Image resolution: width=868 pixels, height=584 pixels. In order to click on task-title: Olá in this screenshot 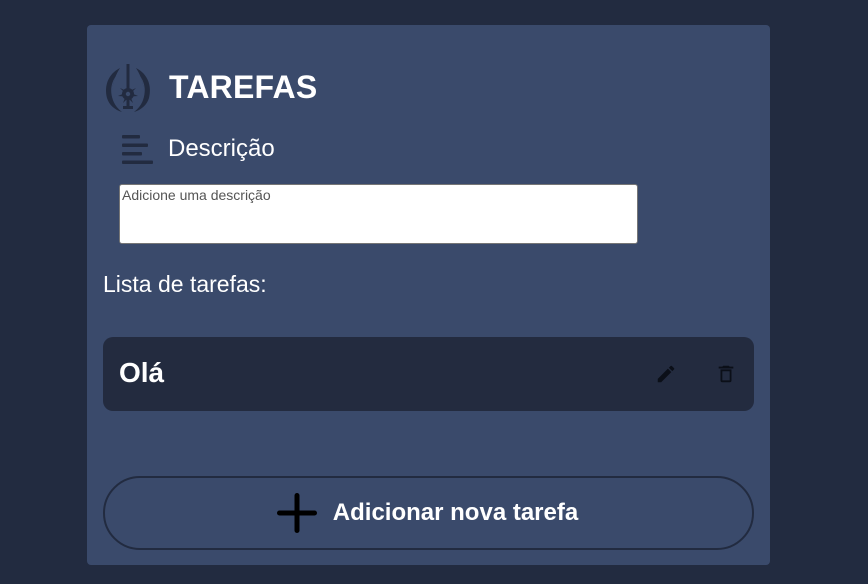, I will do `click(142, 372)`.